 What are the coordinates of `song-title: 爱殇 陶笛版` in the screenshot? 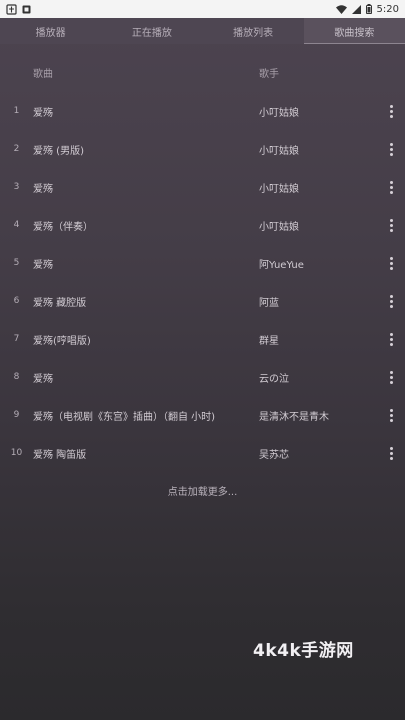 It's located at (60, 455).